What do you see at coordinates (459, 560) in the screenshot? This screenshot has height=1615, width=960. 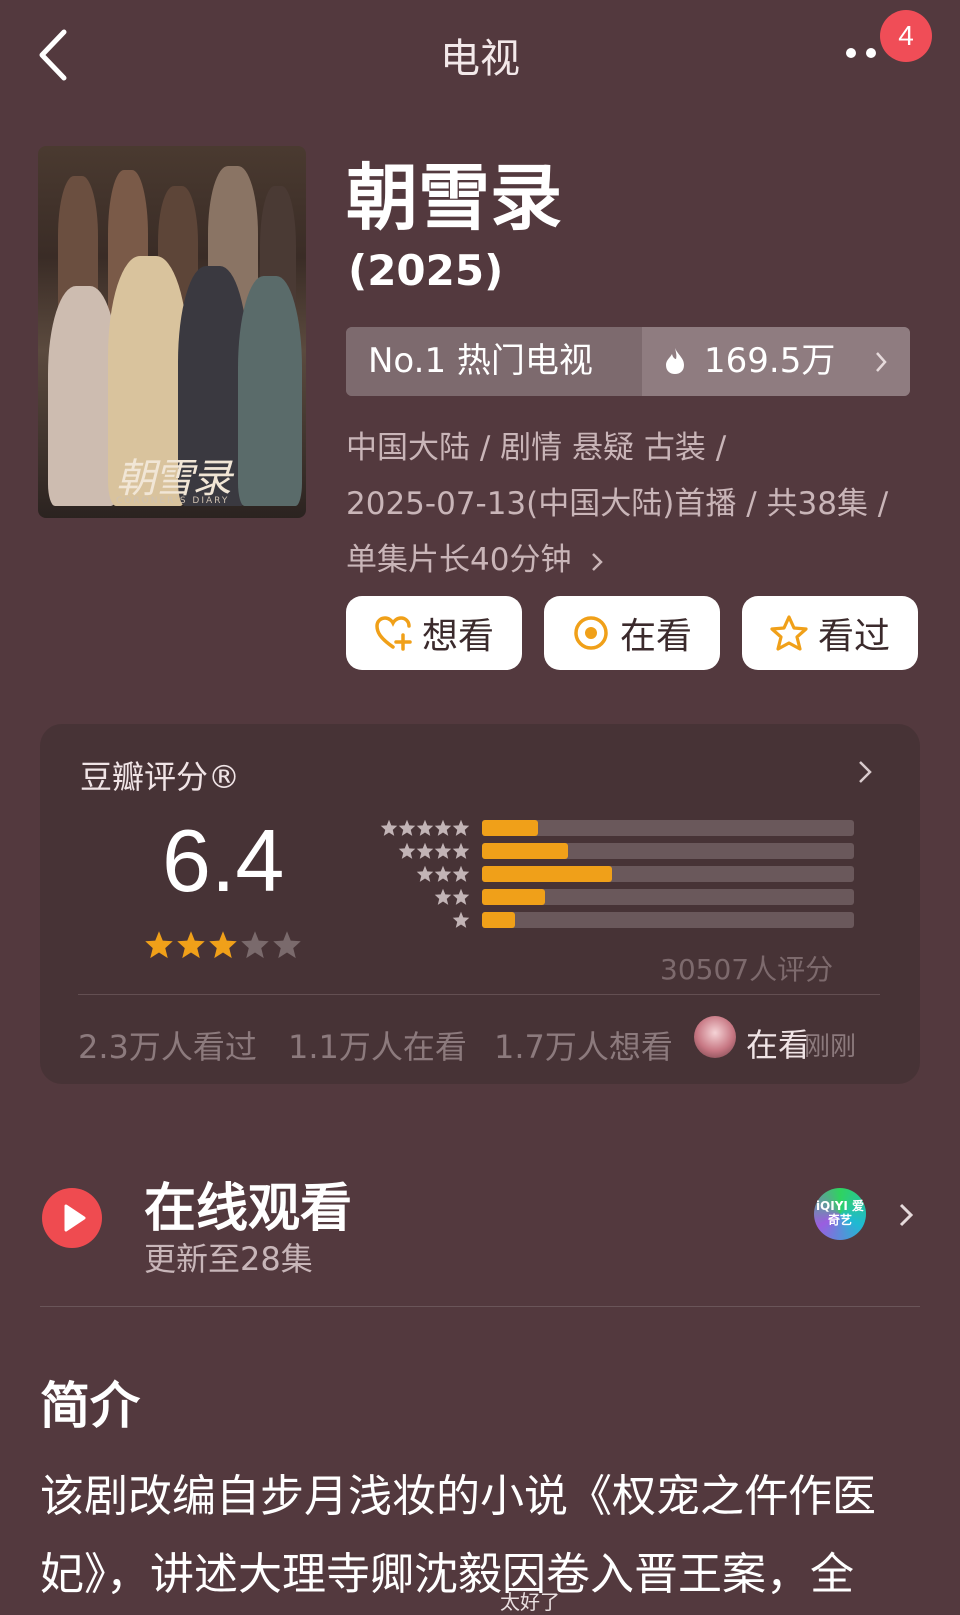 I see `meta-duration: 单集片长40分钟` at bounding box center [459, 560].